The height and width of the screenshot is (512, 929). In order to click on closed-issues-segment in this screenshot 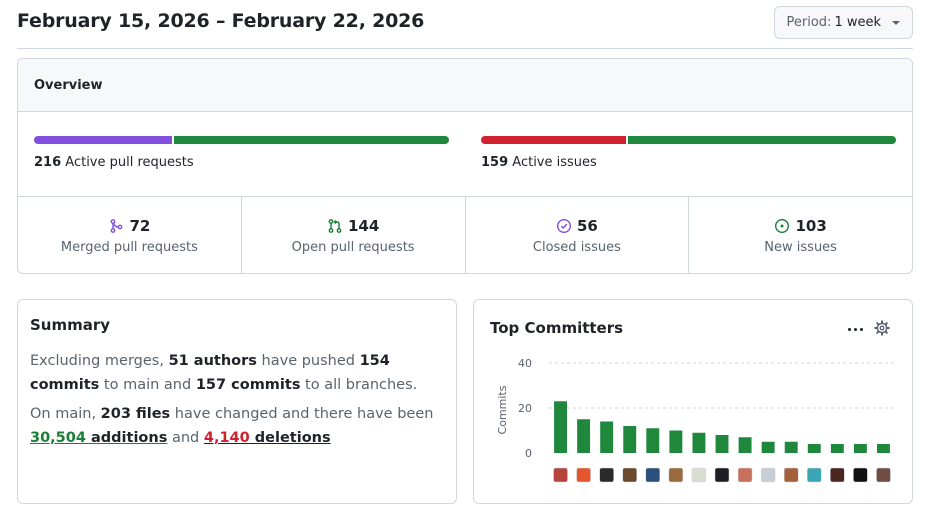, I will do `click(554, 140)`.